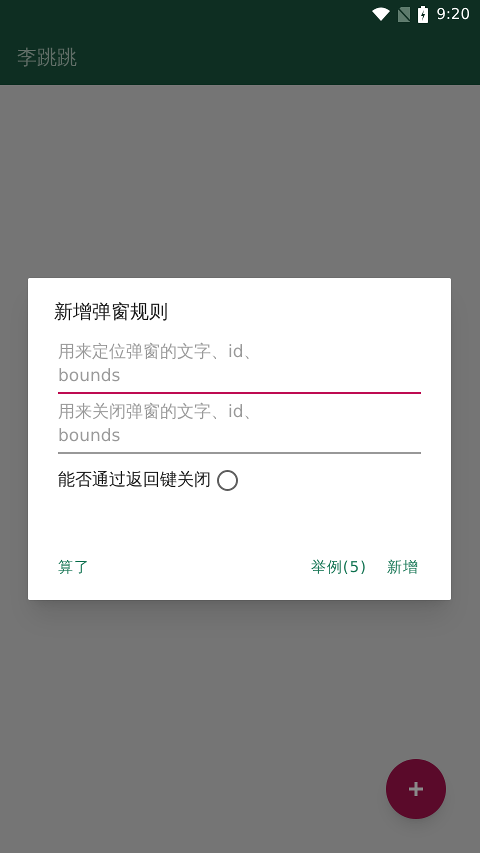 The height and width of the screenshot is (853, 480). Describe the element at coordinates (453, 14) in the screenshot. I see `status-time: 9:20` at that location.